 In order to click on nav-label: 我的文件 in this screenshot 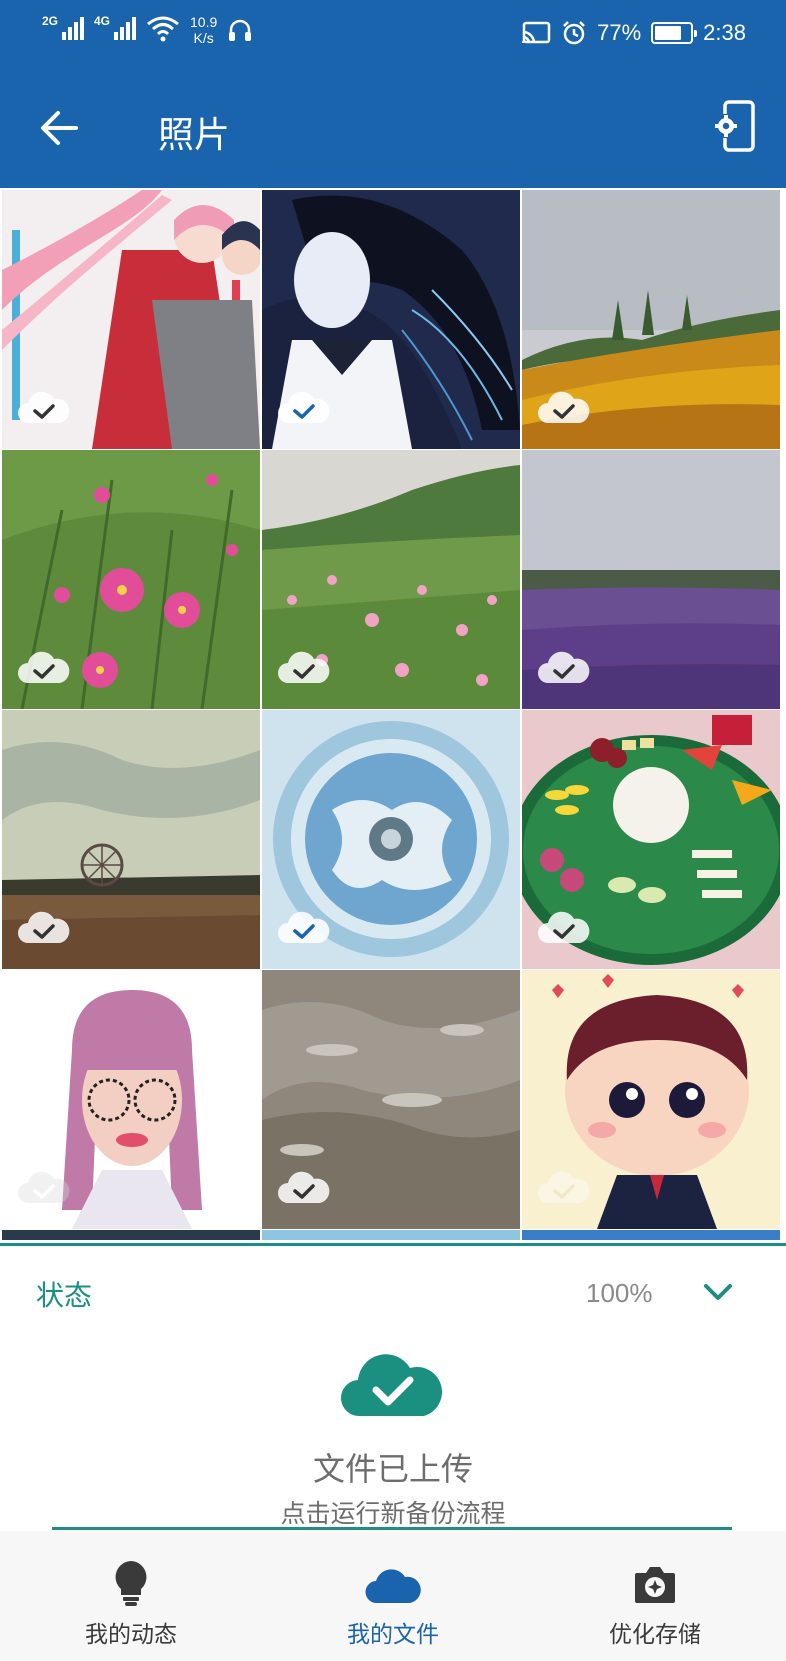, I will do `click(393, 1635)`.